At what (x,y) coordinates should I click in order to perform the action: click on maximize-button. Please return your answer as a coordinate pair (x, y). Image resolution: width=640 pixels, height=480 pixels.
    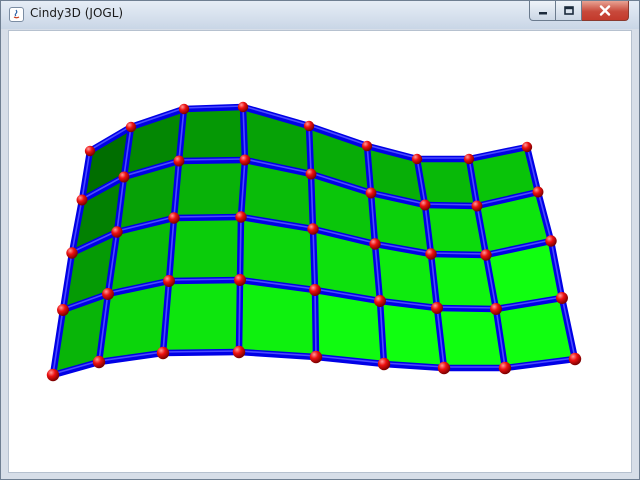
    Looking at the image, I should click on (569, 11).